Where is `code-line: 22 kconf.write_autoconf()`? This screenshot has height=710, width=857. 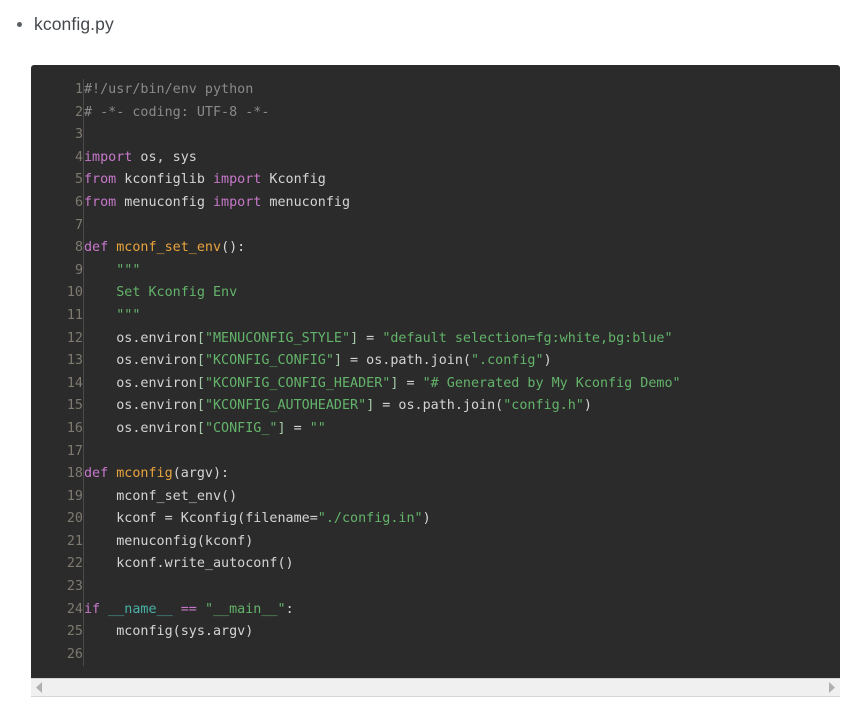 code-line: 22 kconf.write_autoconf() is located at coordinates (436, 565).